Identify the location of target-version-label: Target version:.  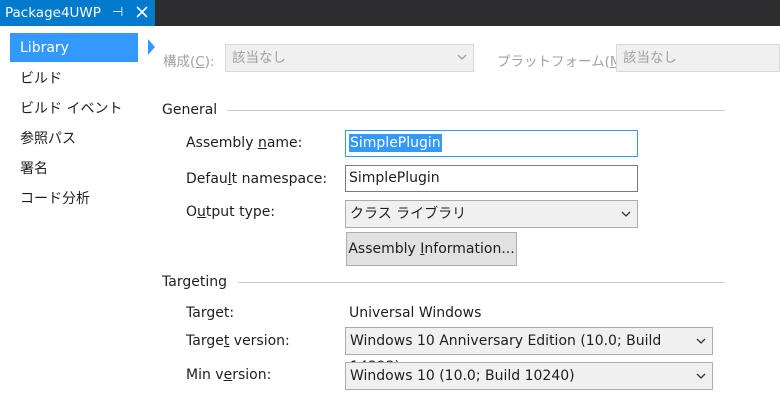
(238, 341).